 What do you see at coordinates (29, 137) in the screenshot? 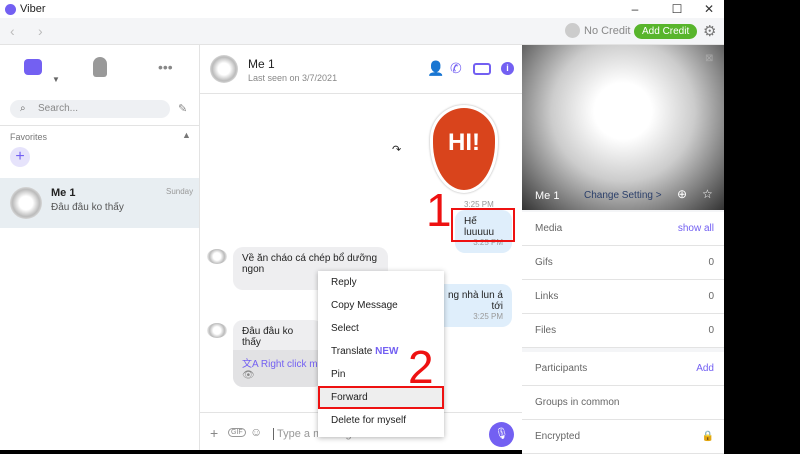
I see `favorites-label: Favorites` at bounding box center [29, 137].